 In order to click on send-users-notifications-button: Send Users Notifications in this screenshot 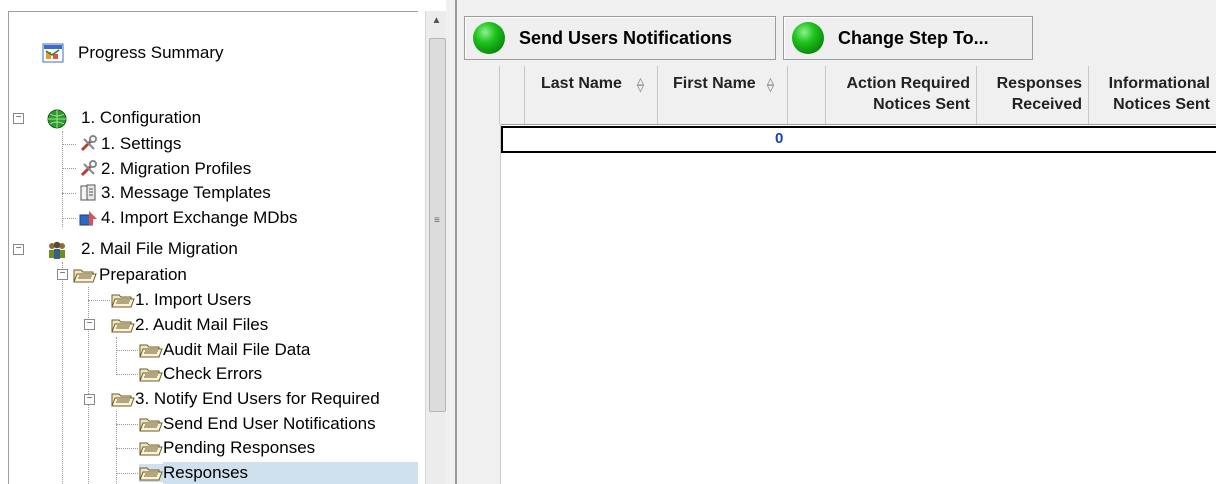, I will do `click(620, 38)`.